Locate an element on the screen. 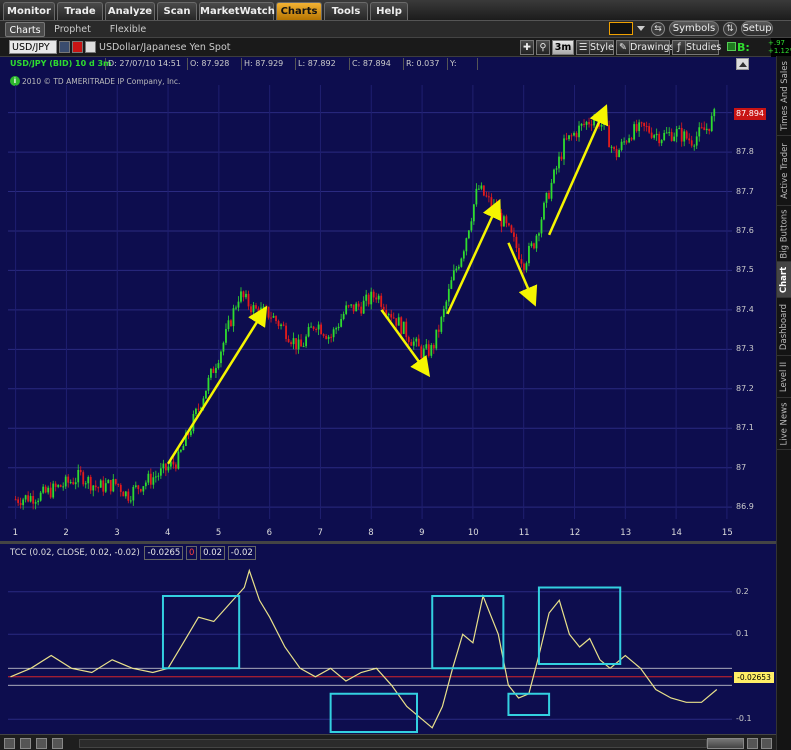 This screenshot has width=791, height=750. style-button: Style is located at coordinates (602, 47).